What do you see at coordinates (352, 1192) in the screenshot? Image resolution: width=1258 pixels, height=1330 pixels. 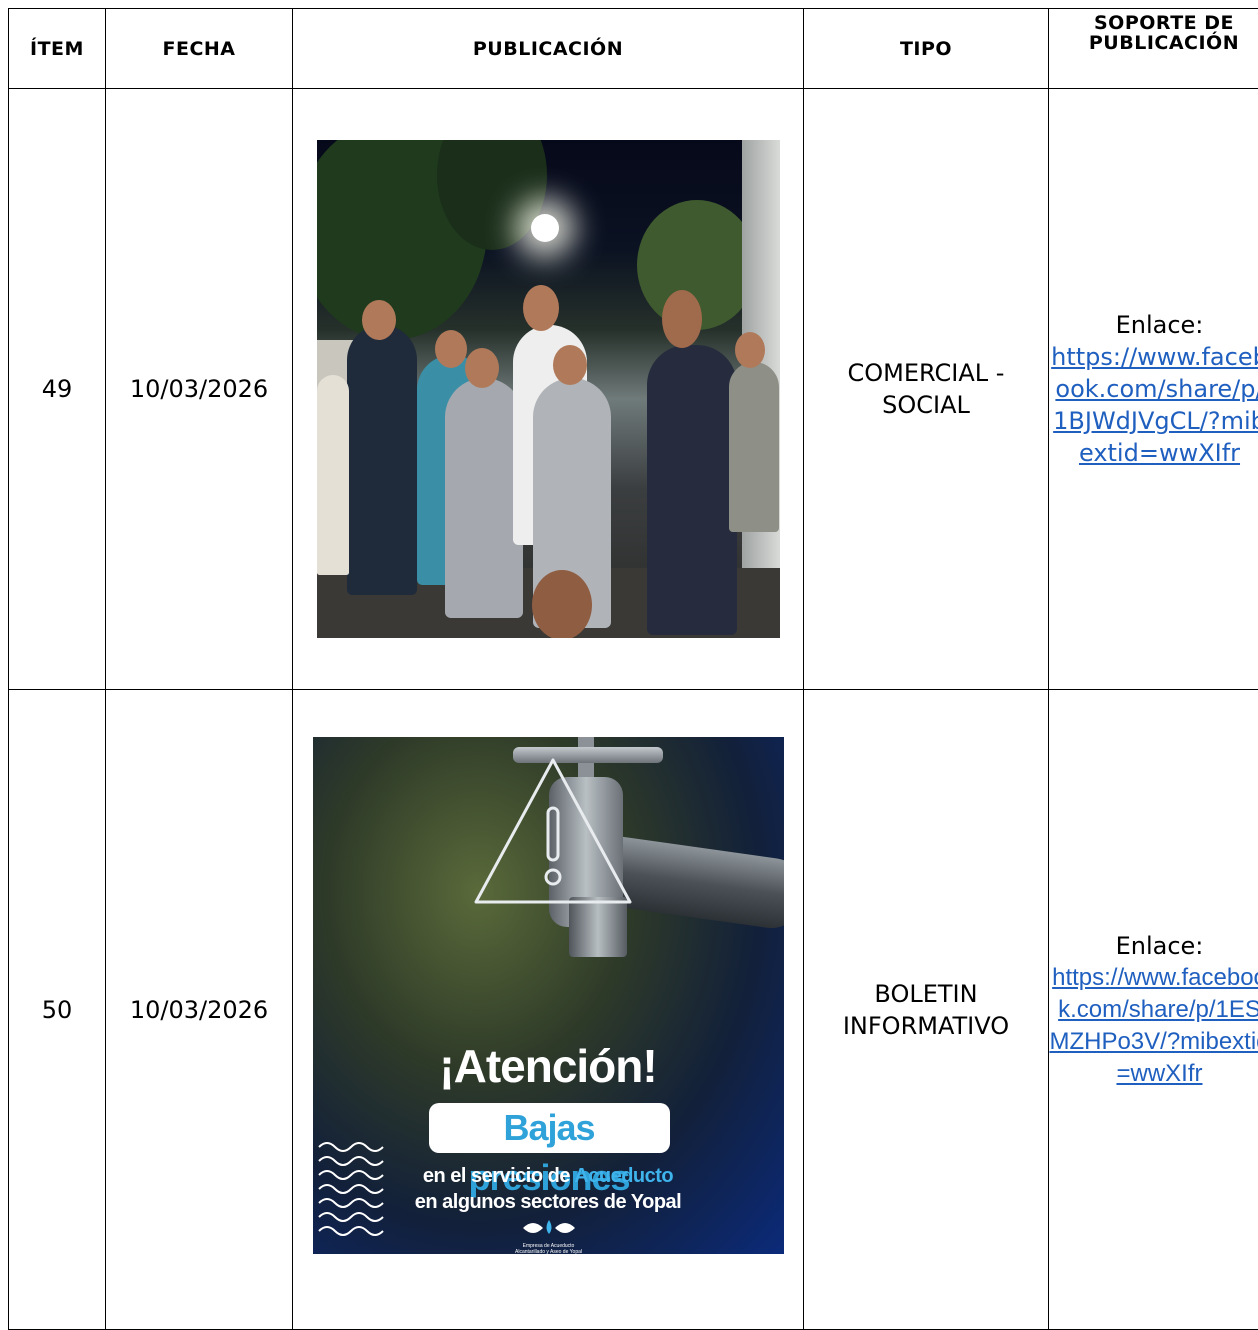 I see `waves-icon` at bounding box center [352, 1192].